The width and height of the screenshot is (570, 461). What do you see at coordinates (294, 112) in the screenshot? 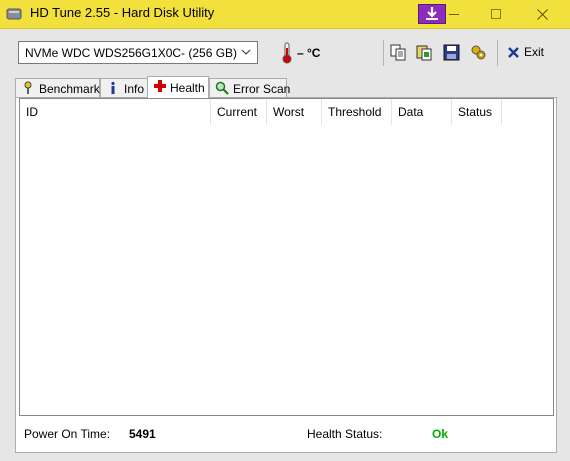
I see `column-header-worst: Worst` at bounding box center [294, 112].